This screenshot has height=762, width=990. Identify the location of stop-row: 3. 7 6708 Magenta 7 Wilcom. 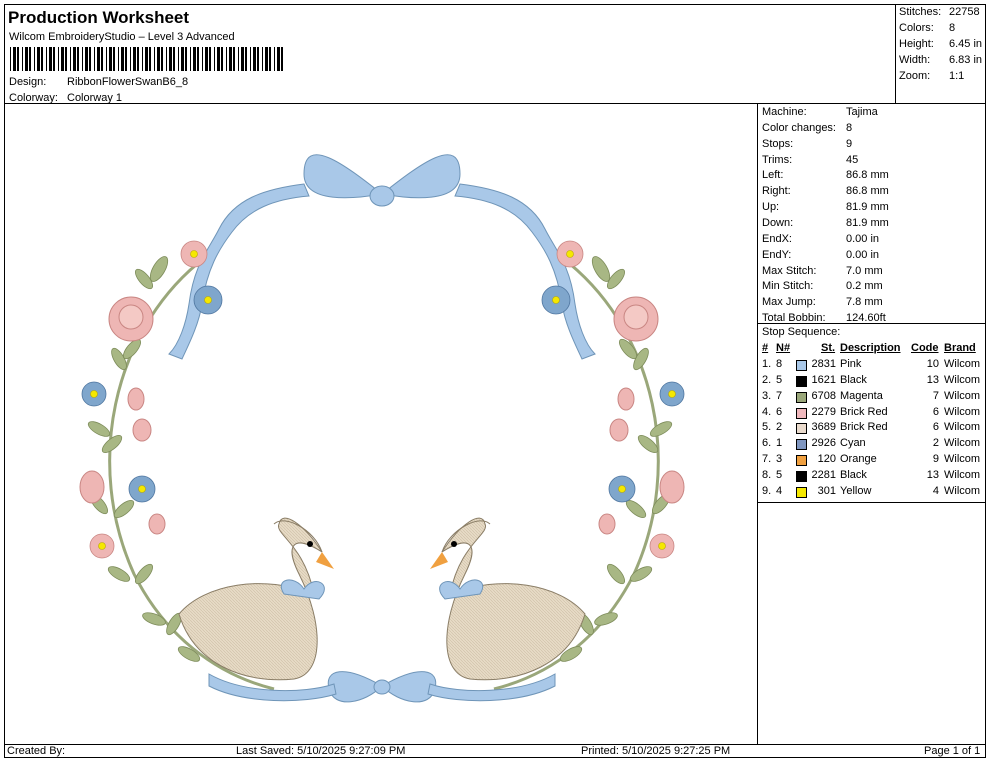
(872, 397).